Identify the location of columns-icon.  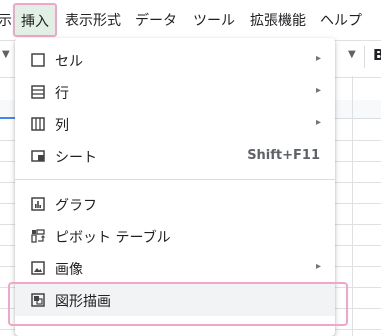
(38, 124).